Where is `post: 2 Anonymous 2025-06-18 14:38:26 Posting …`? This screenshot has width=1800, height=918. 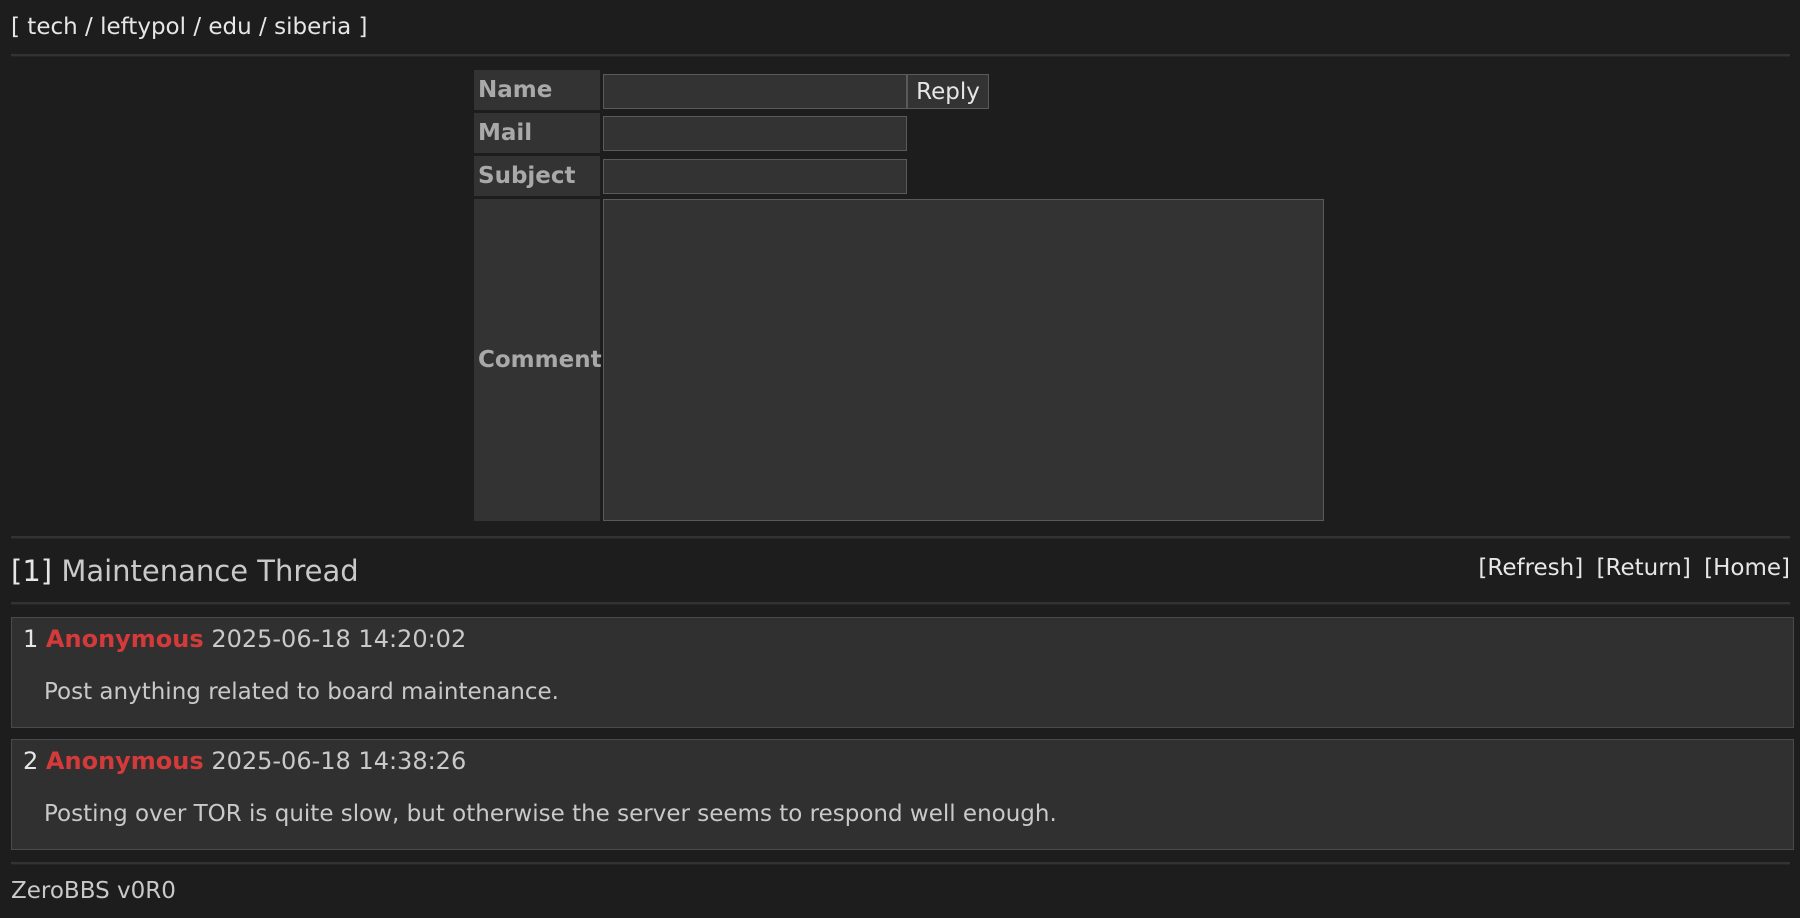 post: 2 Anonymous 2025-06-18 14:38:26 Posting … is located at coordinates (902, 794).